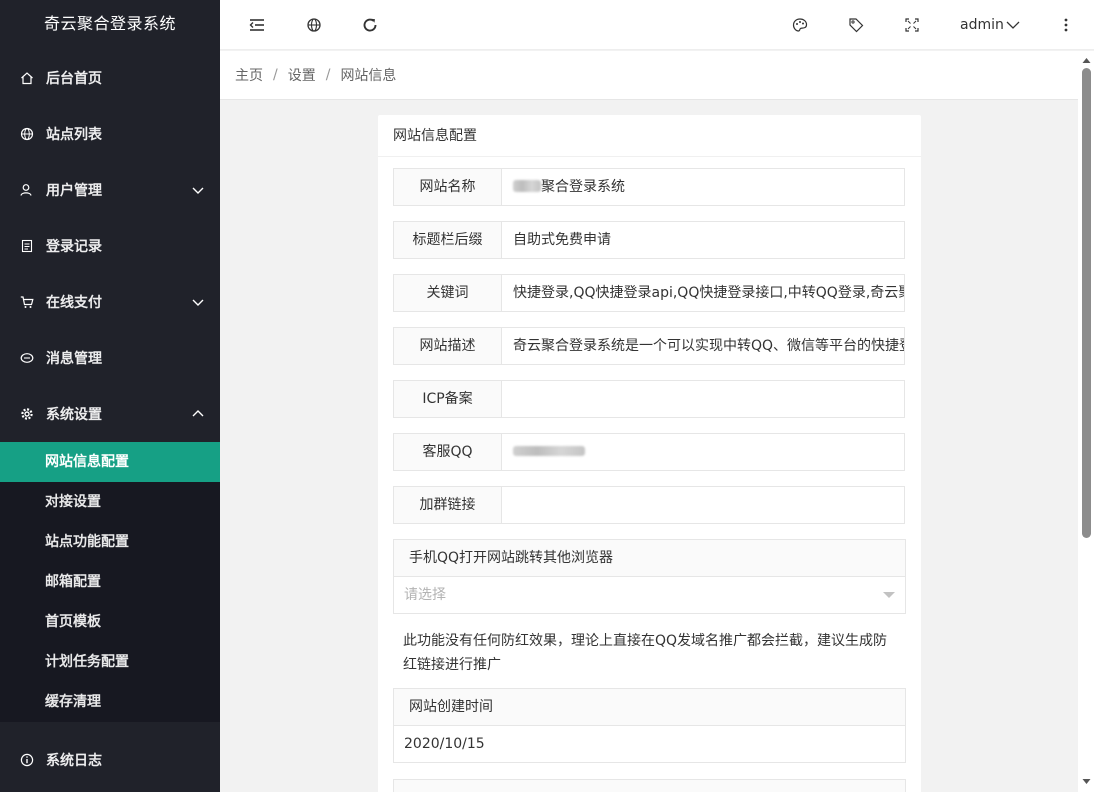  Describe the element at coordinates (27, 190) in the screenshot. I see `user-icon` at that location.